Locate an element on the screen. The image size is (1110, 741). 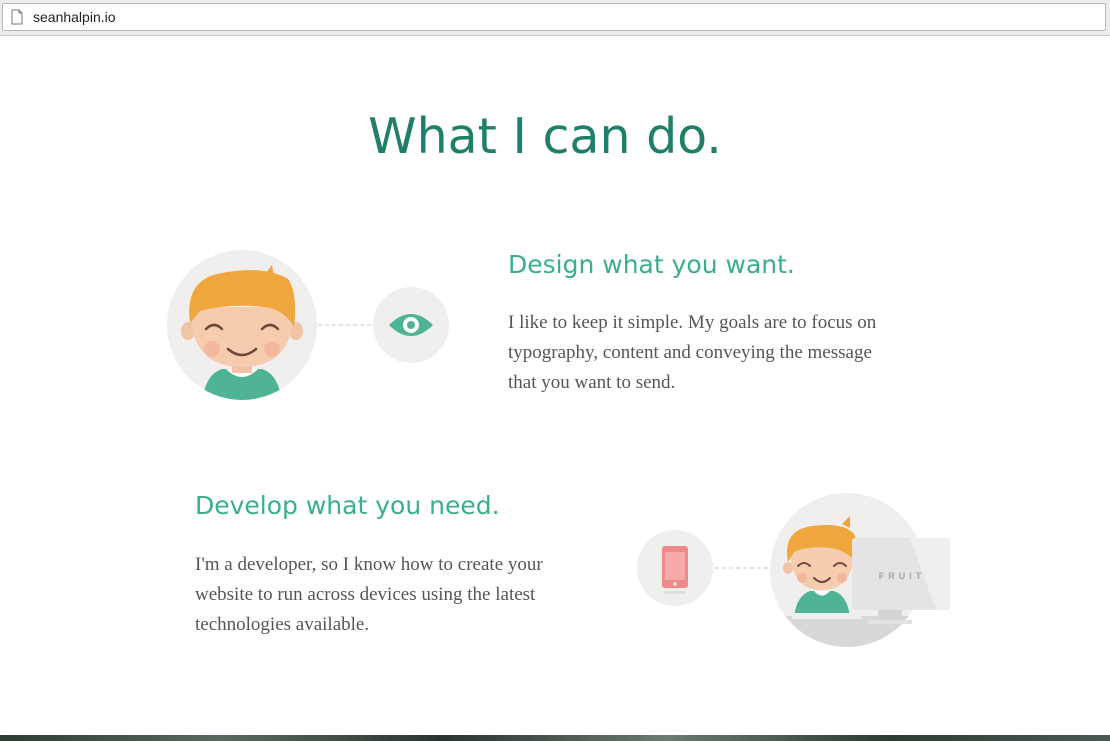
address-bar: seanhalpin.io is located at coordinates (554, 17).